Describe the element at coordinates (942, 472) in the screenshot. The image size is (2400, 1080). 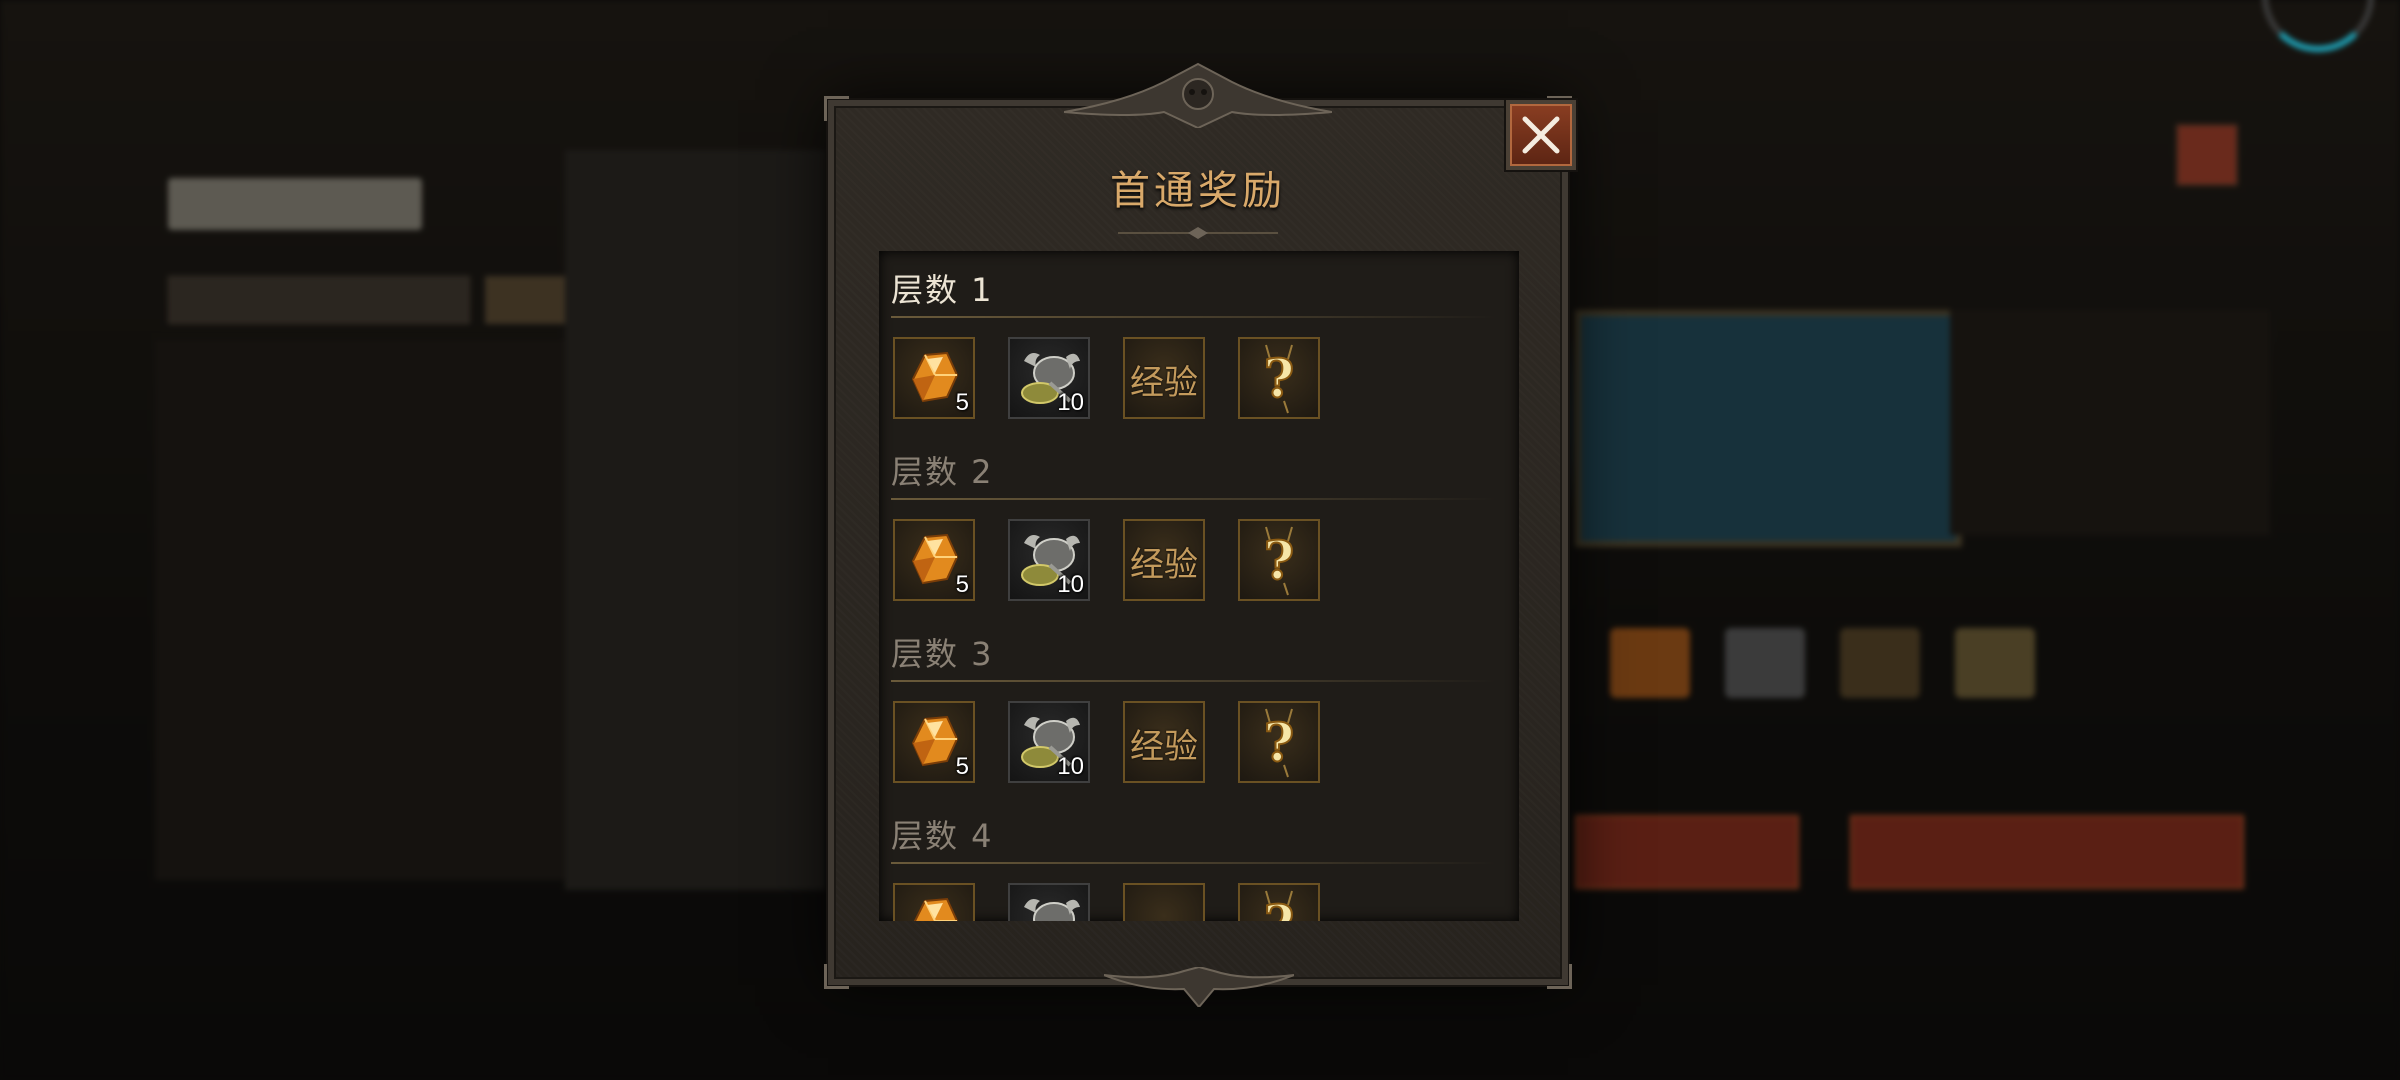
I see `floor-label: 层数 2` at that location.